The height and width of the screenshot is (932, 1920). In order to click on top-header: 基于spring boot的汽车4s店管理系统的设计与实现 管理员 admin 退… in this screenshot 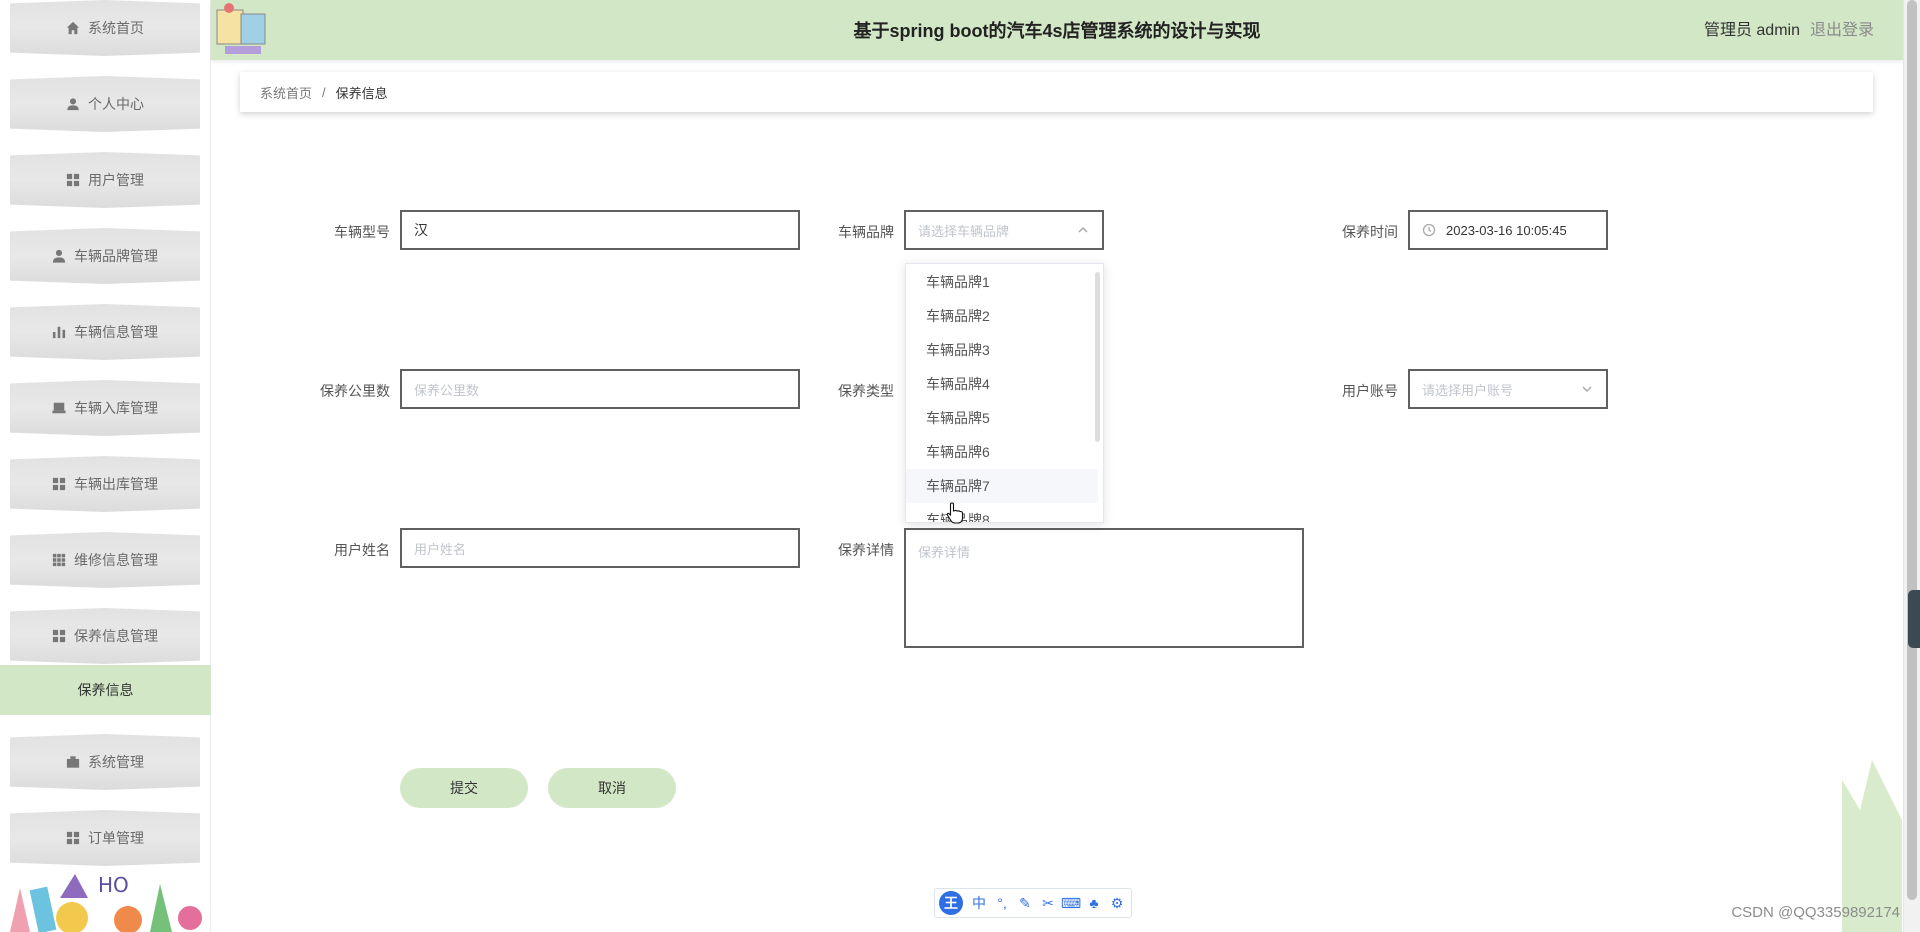, I will do `click(1057, 30)`.